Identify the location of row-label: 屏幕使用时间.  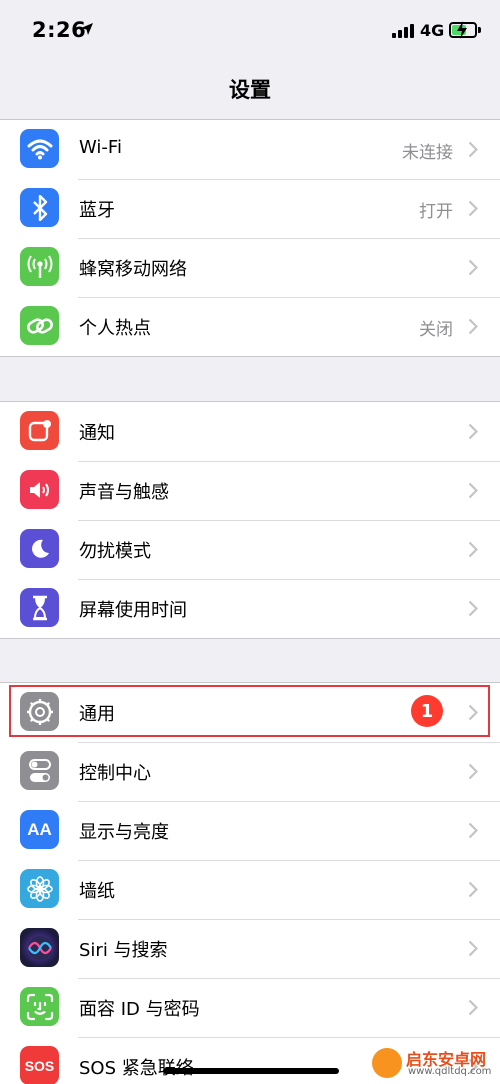
(133, 610).